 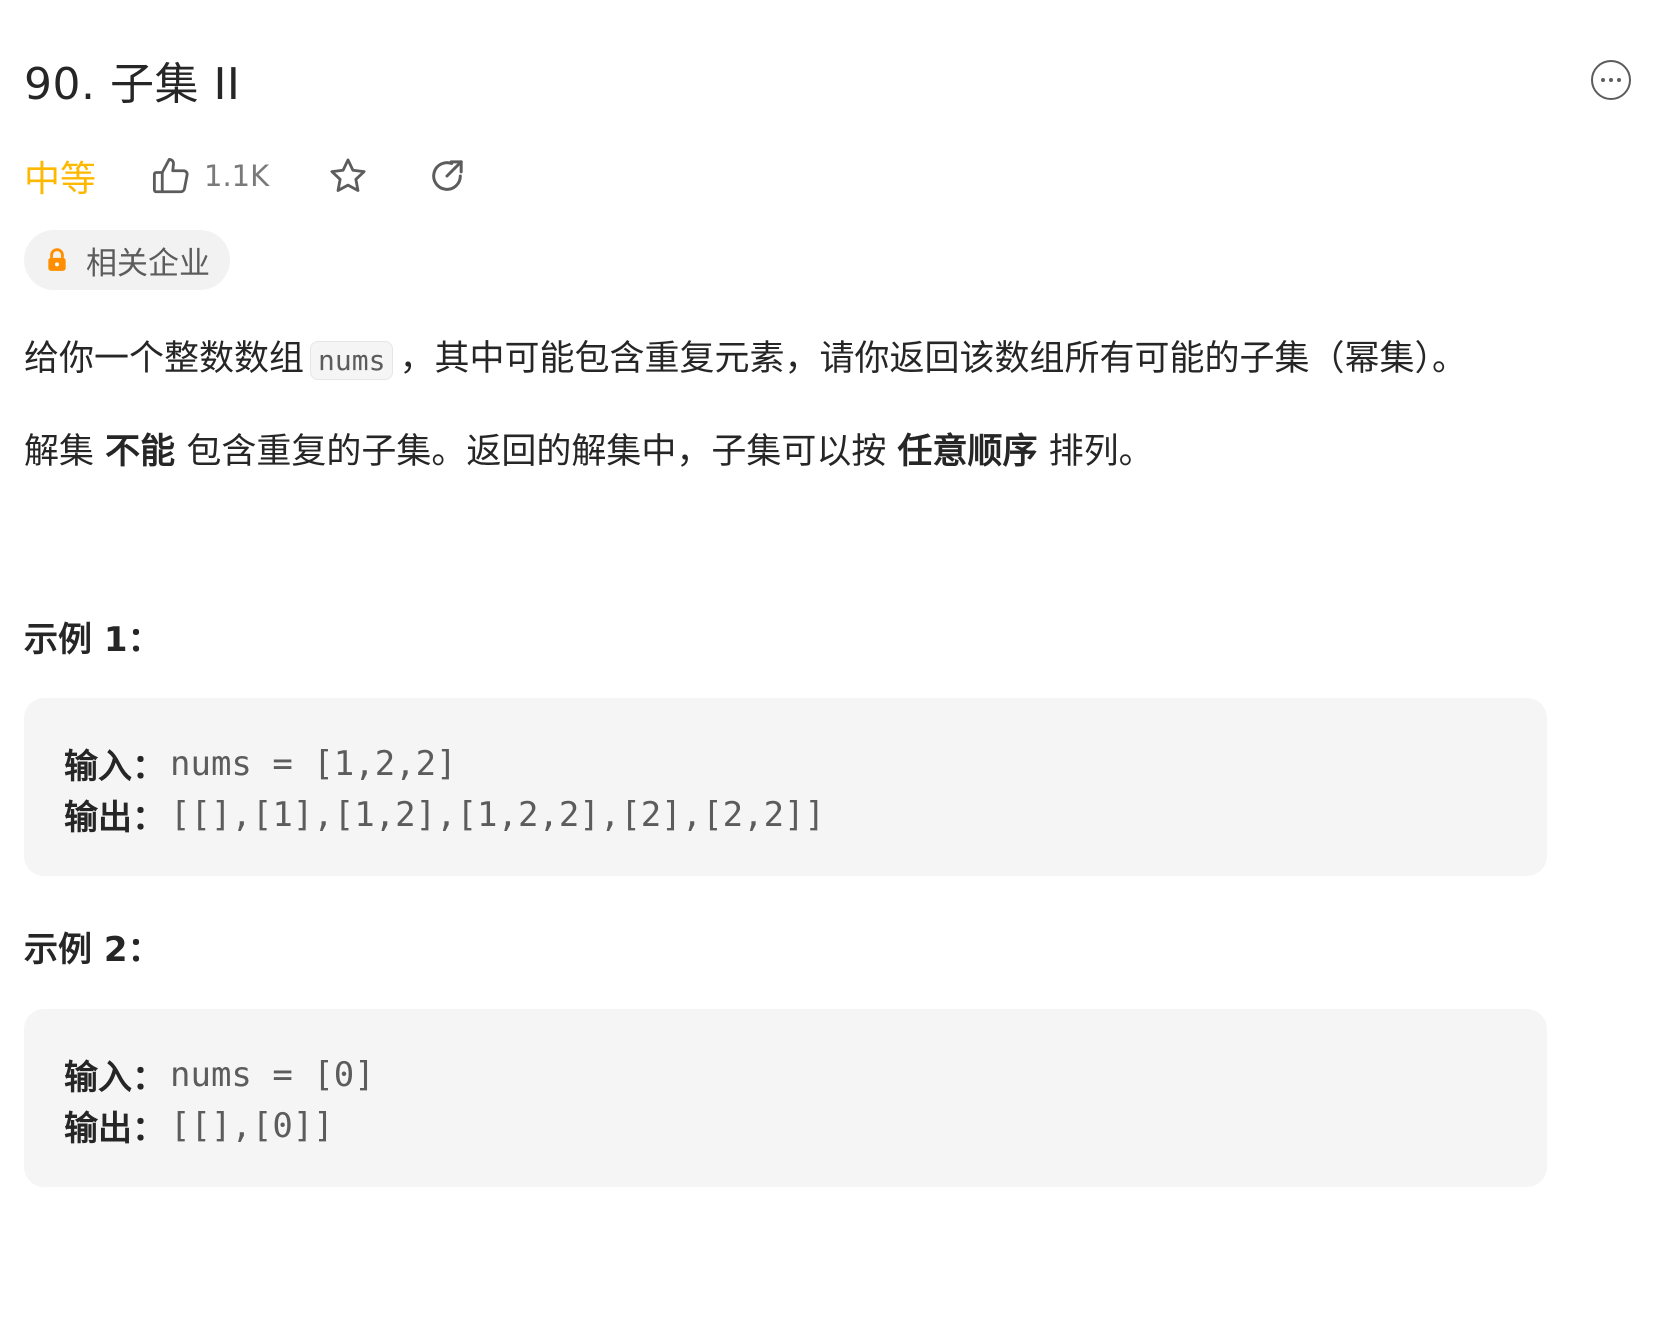 What do you see at coordinates (60, 176) in the screenshot?
I see `difficulty-badge: 中等` at bounding box center [60, 176].